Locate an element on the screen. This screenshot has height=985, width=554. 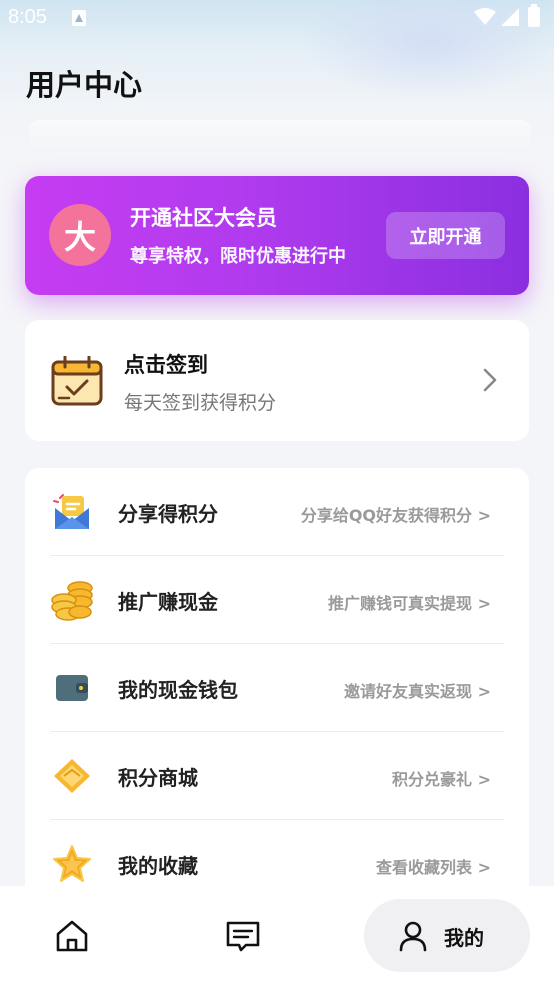
menu-item-hint: 分享给QQ好友获得积分 > is located at coordinates (395, 515).